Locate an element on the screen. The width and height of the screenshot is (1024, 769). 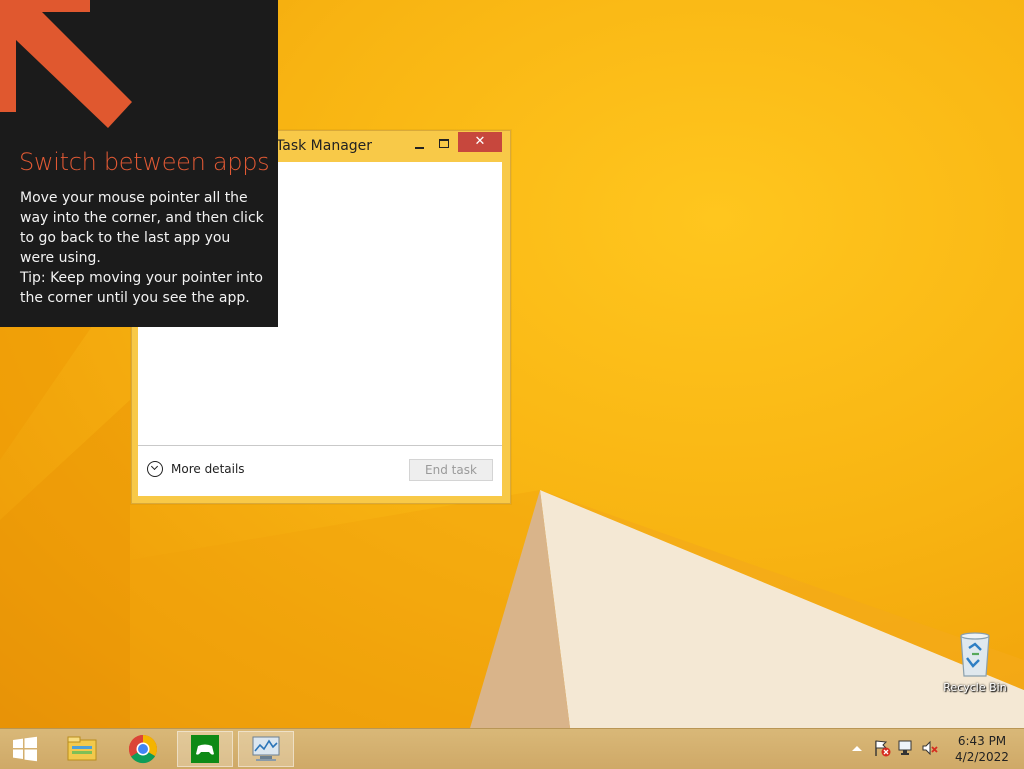
chrome-icon is located at coordinates (142, 749).